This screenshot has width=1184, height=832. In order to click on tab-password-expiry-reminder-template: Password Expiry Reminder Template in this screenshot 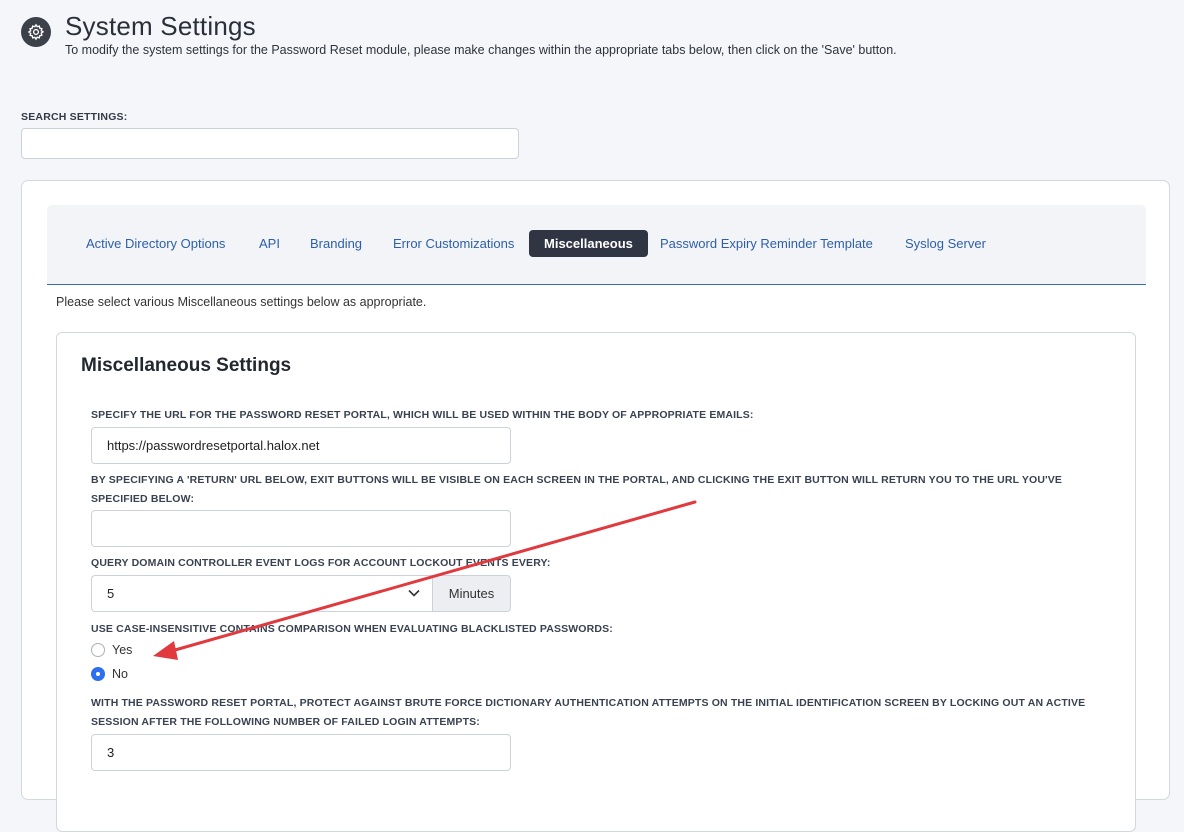, I will do `click(766, 243)`.